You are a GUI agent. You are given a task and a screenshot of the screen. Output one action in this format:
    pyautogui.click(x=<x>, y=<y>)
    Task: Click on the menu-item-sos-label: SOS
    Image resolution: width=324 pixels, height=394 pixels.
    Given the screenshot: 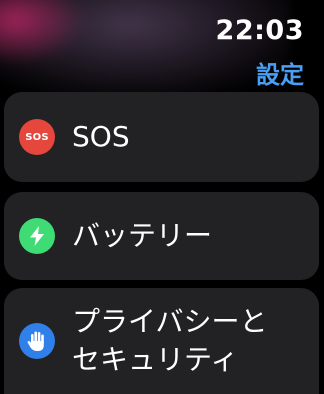 What is the action you would take?
    pyautogui.click(x=101, y=136)
    